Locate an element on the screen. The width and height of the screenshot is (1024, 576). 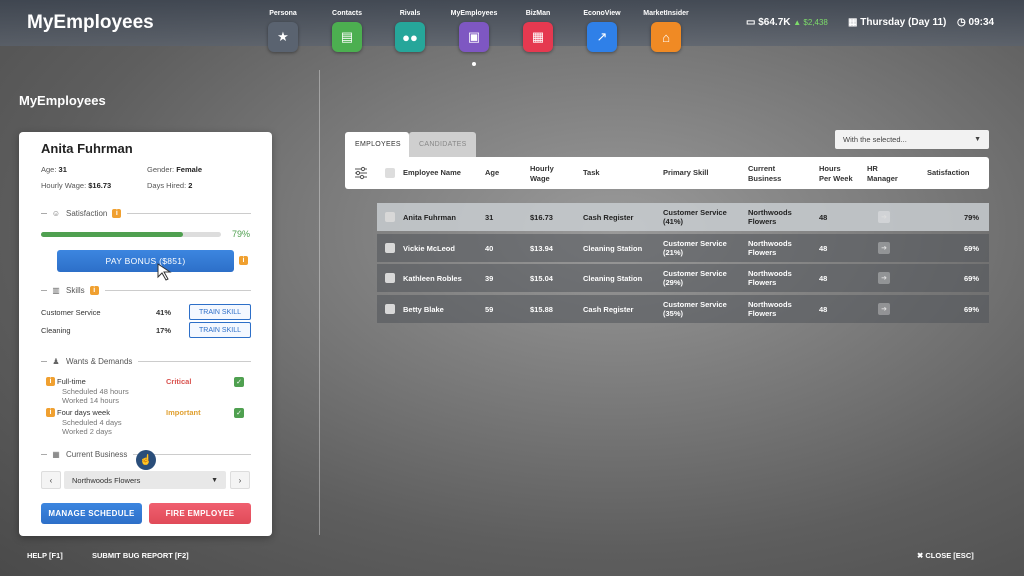
chart-icon: ▥ is located at coordinates (56, 290).